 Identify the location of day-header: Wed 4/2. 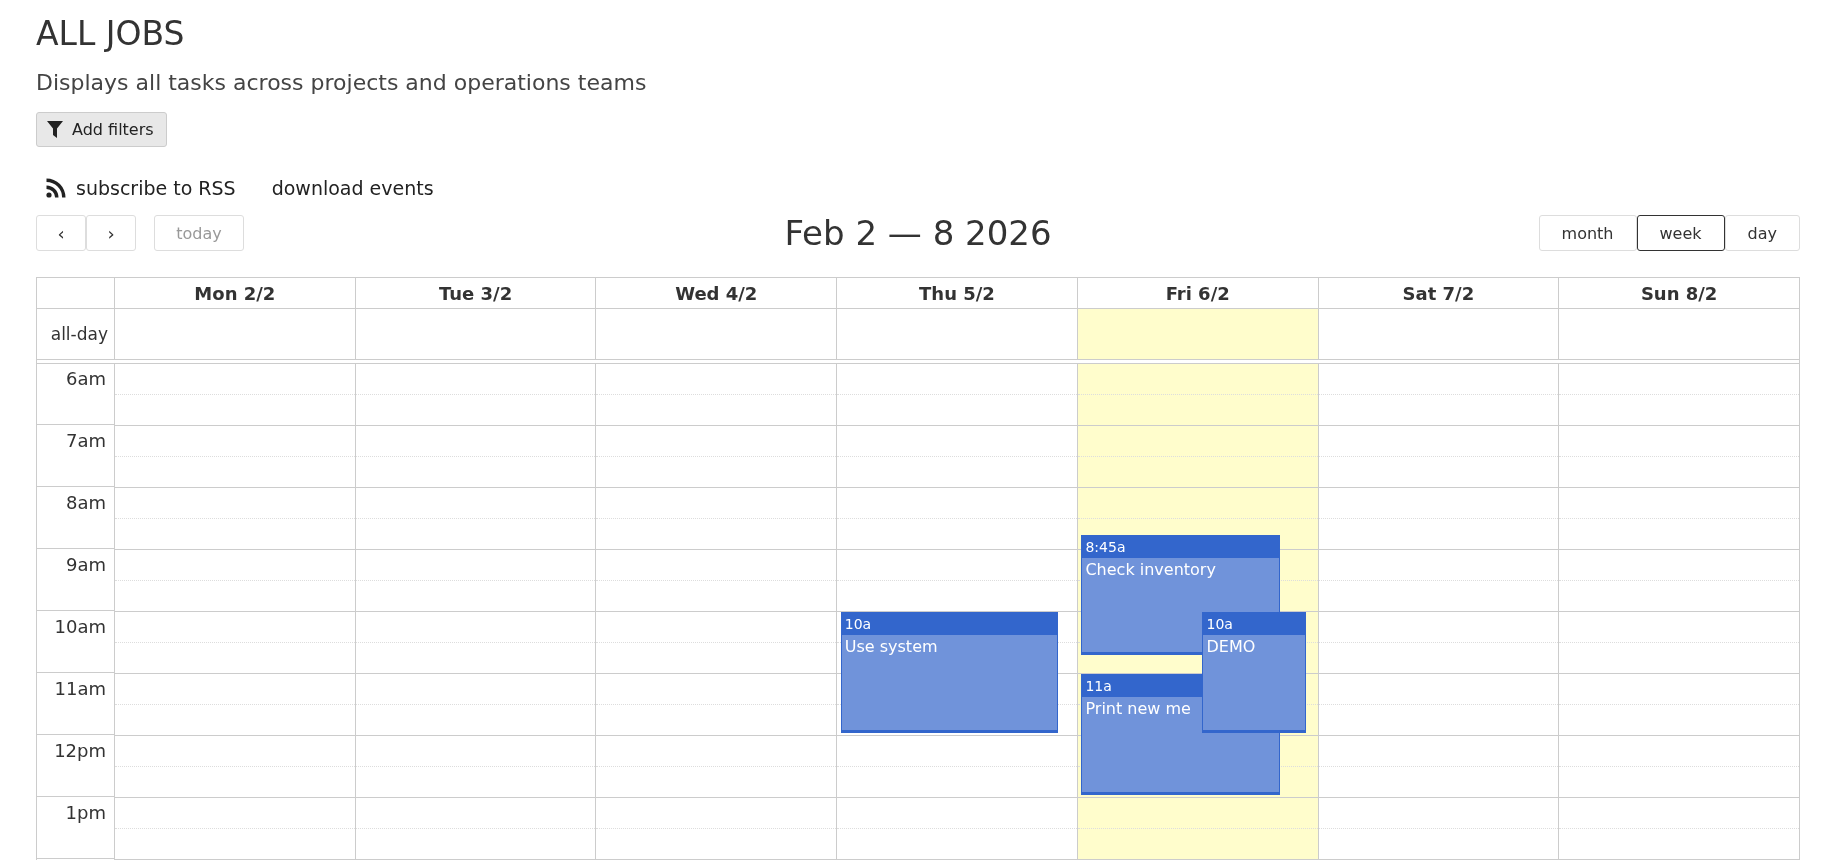
(716, 293).